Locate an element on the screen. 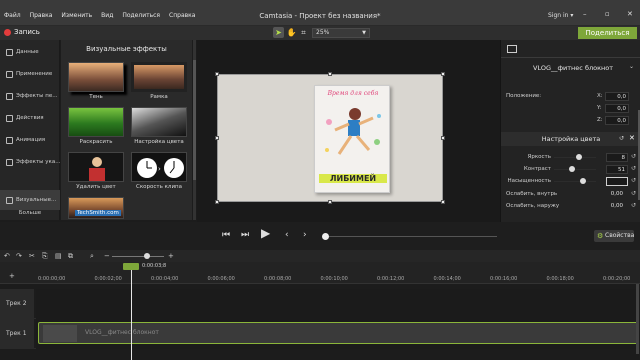 This screenshot has width=640, height=360. sign-in-link: Sign in ▾ is located at coordinates (560, 15).